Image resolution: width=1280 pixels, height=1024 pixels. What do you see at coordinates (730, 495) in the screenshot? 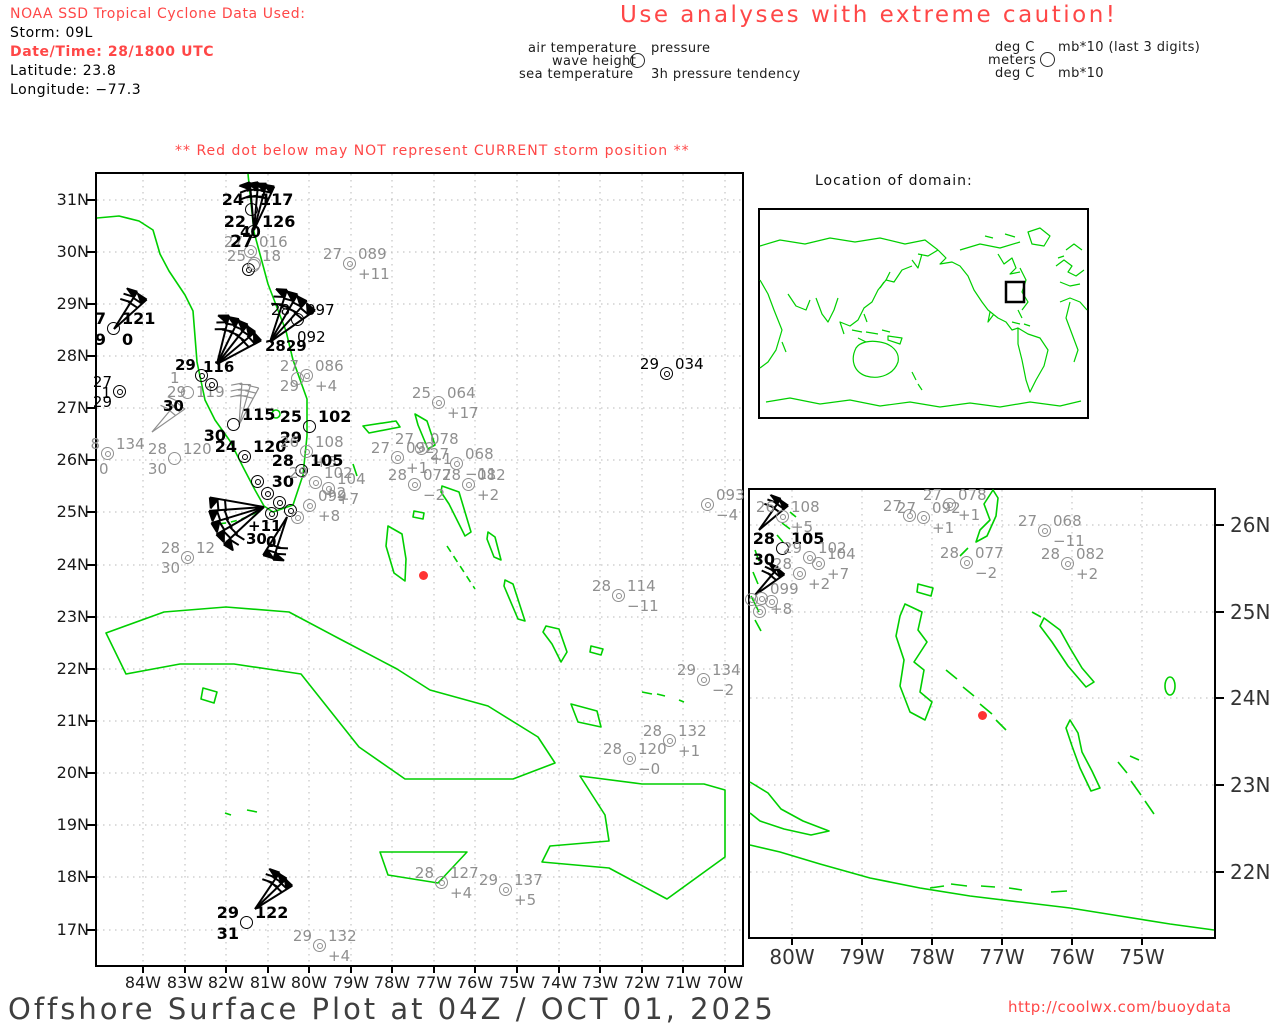
I see `station-value-tr: 093` at bounding box center [730, 495].